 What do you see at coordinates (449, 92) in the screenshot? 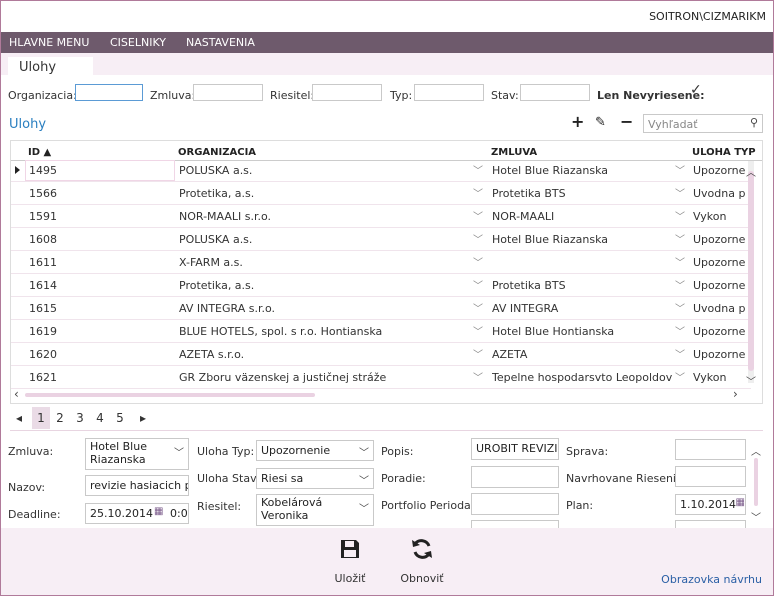
I see `filter-typ-input` at bounding box center [449, 92].